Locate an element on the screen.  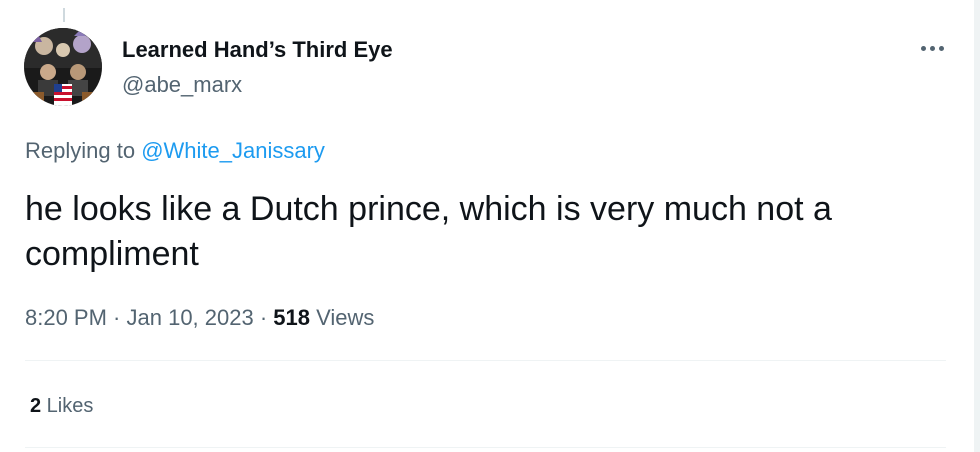
tweet-meta: 8:20 PM · Jan 10, 2023 · 518 Views is located at coordinates (199, 318).